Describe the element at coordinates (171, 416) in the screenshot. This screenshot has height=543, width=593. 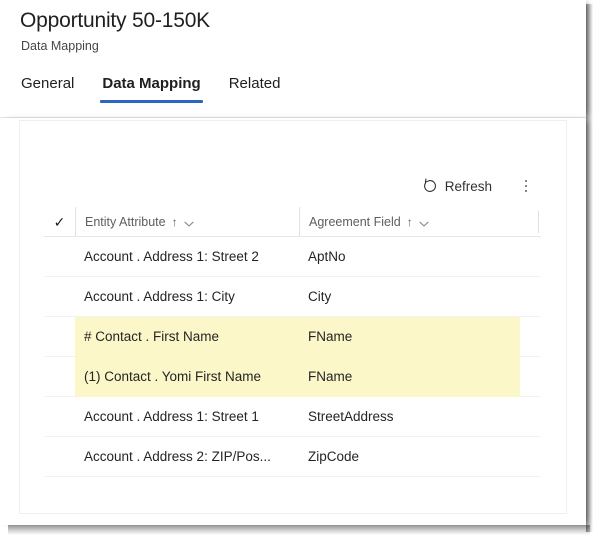
I see `cell-entity-attribute: Account . Address 1: Street 1` at that location.